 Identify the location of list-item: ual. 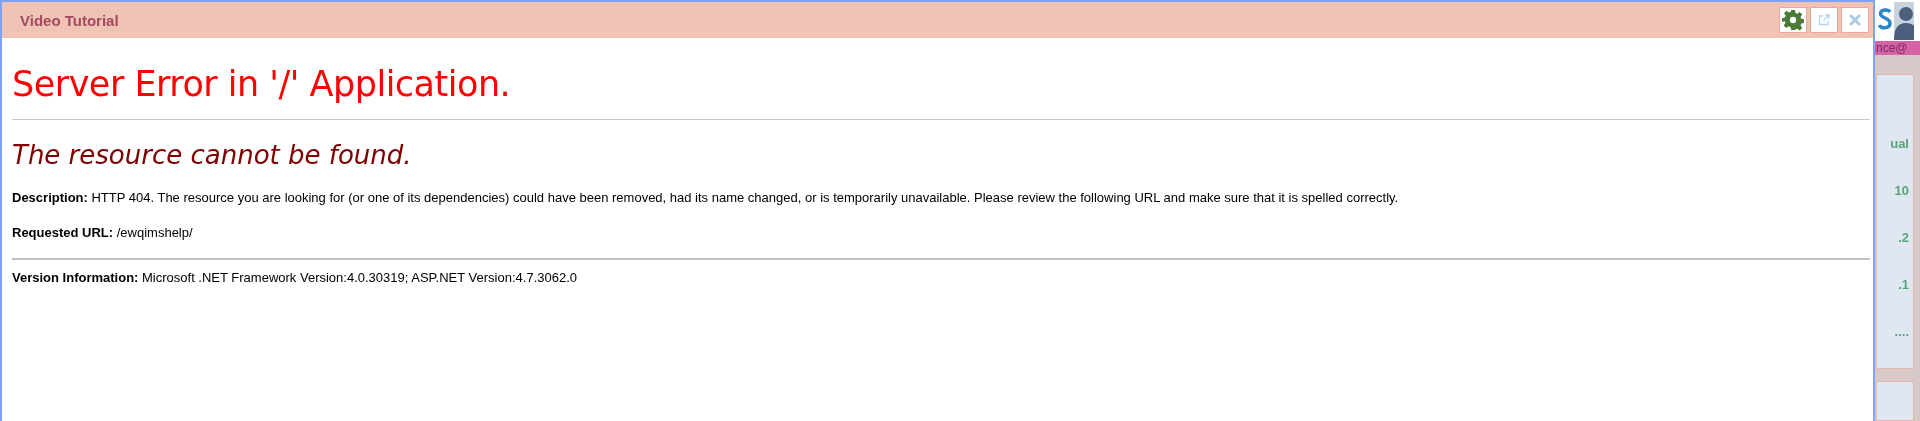
(1899, 144).